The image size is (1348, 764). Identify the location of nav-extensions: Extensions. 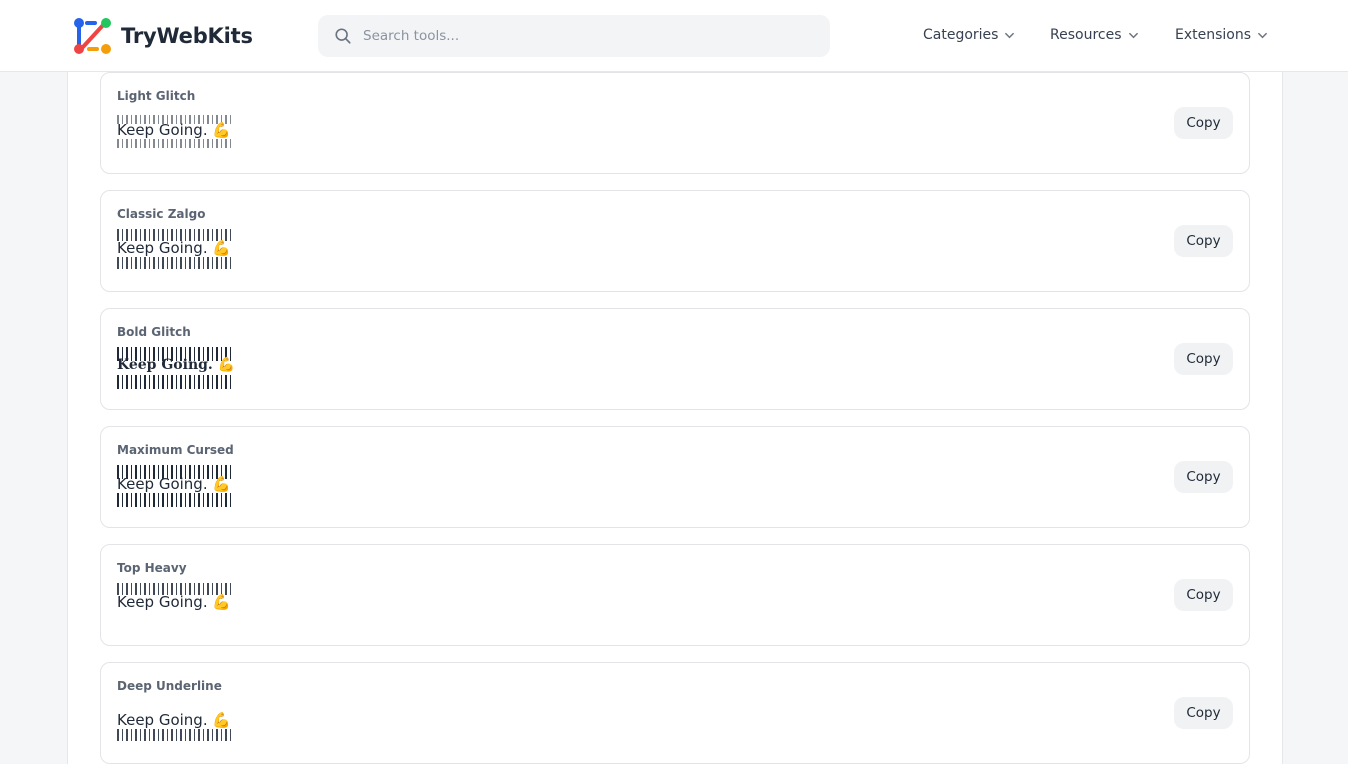
(1221, 35).